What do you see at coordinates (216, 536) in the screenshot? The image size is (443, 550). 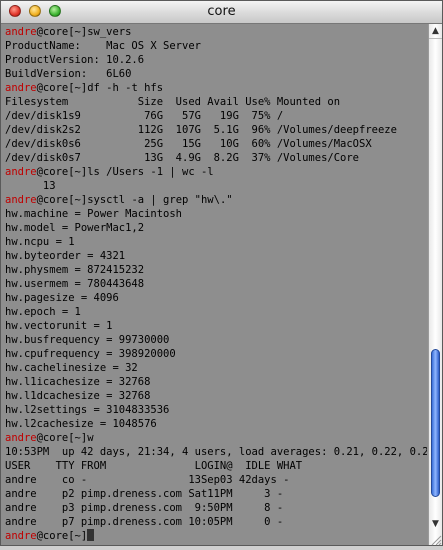 I see `prompt-line: andre@core[~]` at bounding box center [216, 536].